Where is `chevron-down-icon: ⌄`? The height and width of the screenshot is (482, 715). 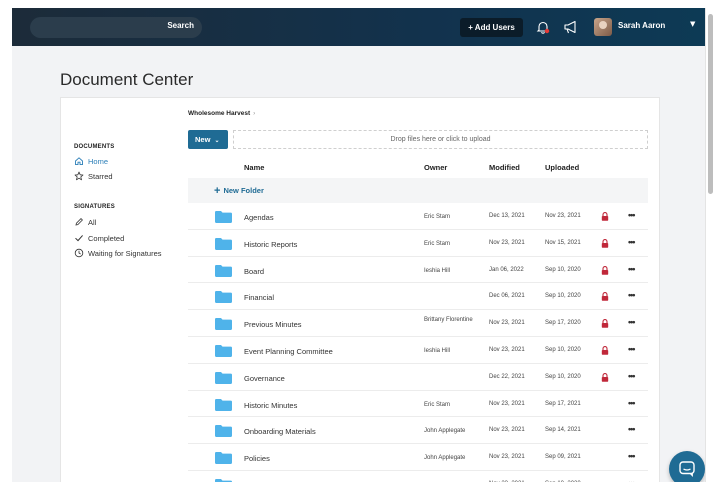 chevron-down-icon: ⌄ is located at coordinates (217, 141).